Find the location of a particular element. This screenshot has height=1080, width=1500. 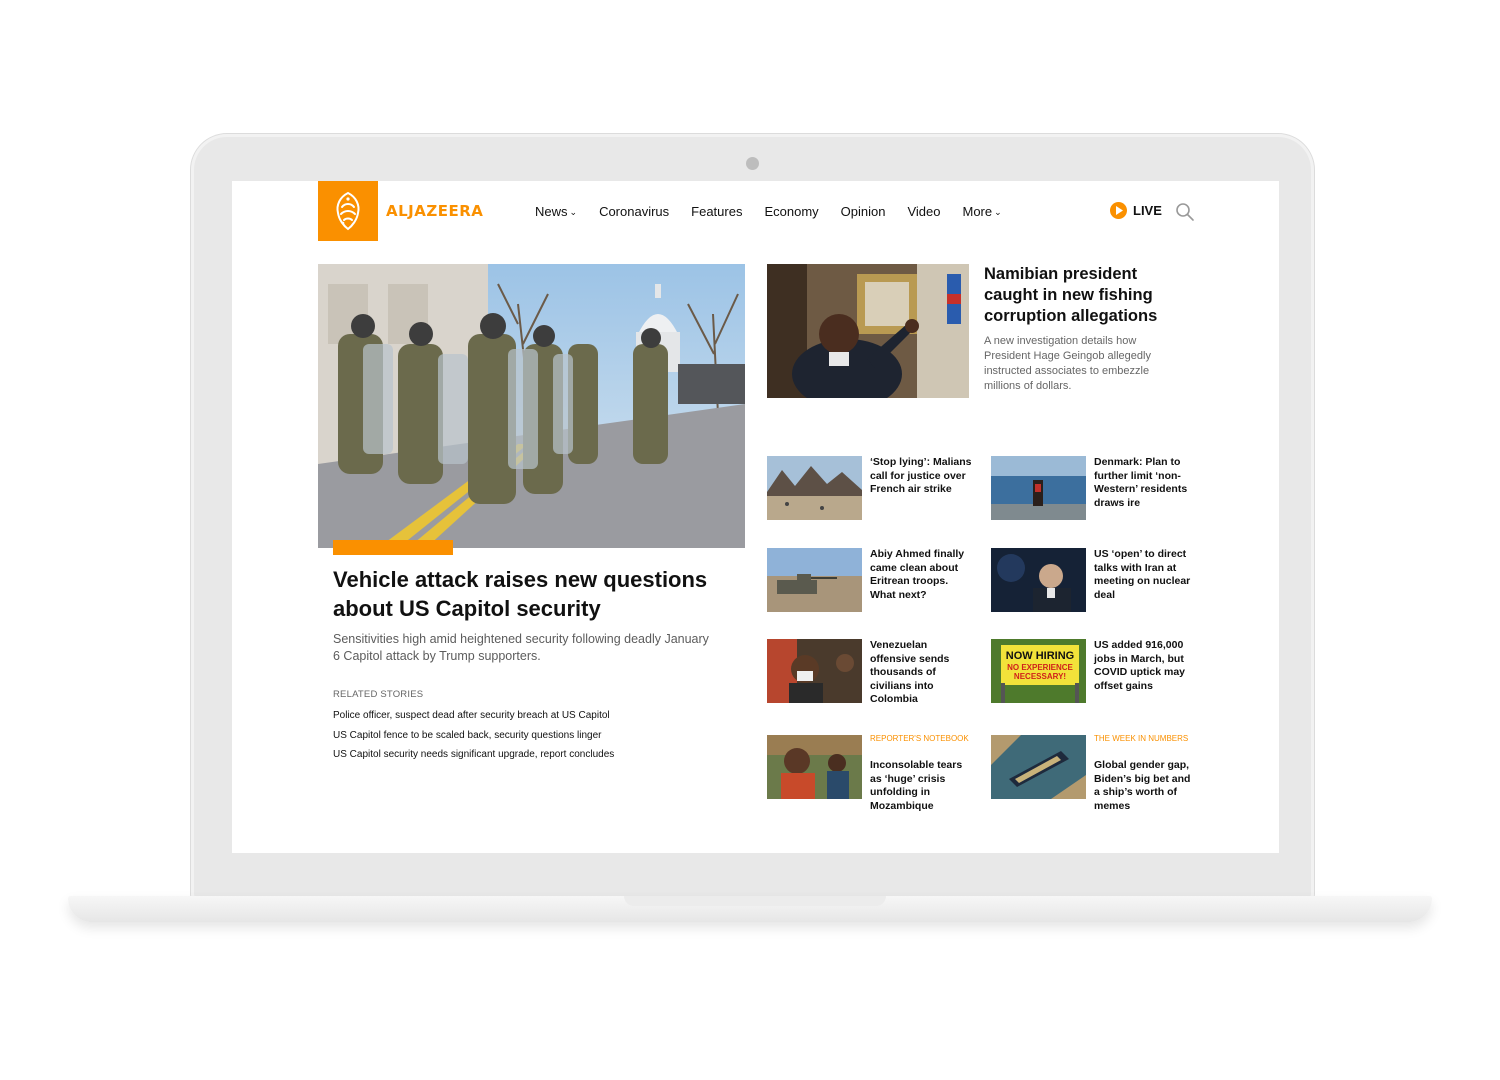

svg-text: NOW HIRING is located at coordinates (1040, 656).